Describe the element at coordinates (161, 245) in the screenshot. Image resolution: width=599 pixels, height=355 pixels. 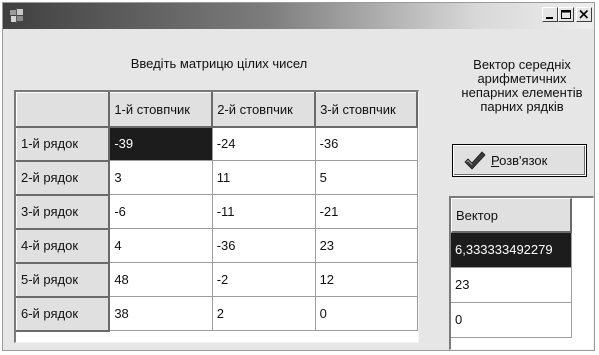
I see `matrix-cell: 4` at that location.